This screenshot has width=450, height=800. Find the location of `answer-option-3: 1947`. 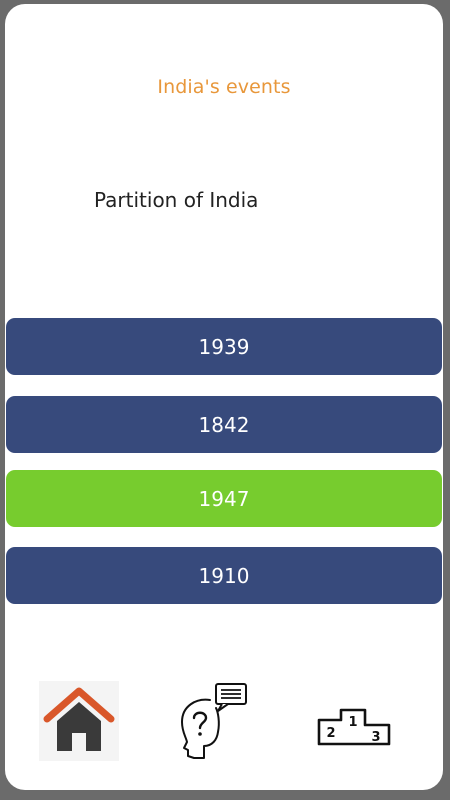

answer-option-3: 1947 is located at coordinates (224, 498).